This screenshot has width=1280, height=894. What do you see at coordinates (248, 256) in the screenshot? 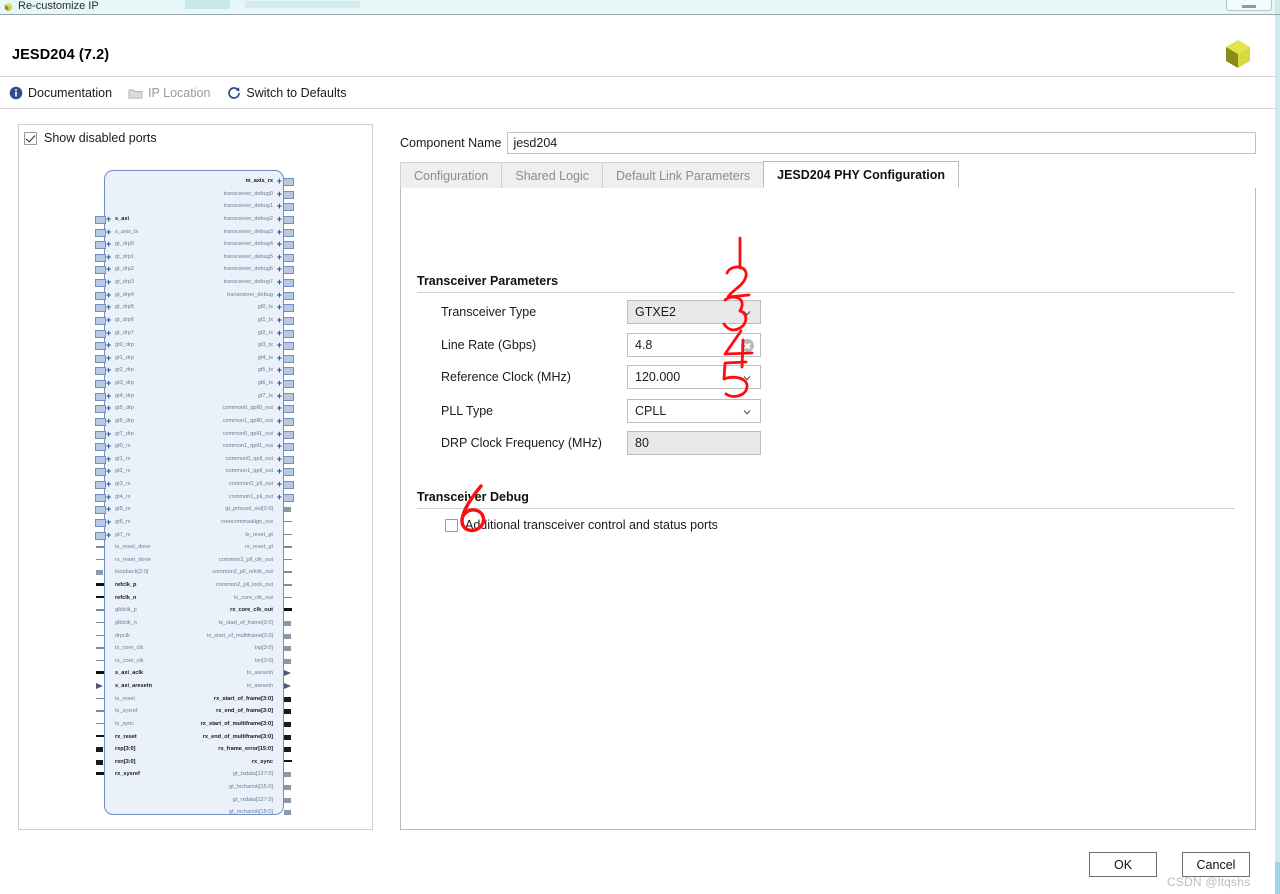
I see `port-label: transceiver_debug5` at bounding box center [248, 256].